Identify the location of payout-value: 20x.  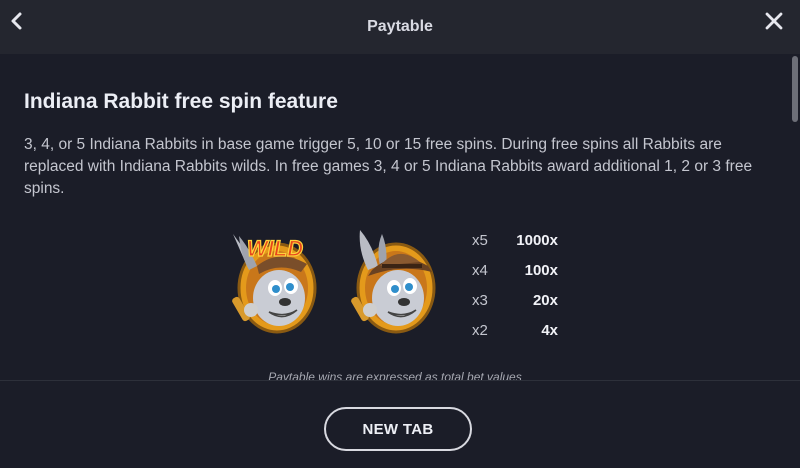
(545, 300).